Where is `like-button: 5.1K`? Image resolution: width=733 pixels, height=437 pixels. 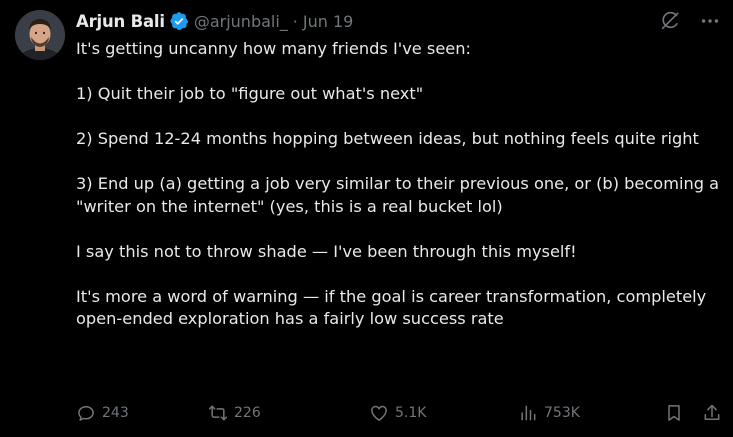 like-button: 5.1K is located at coordinates (397, 413).